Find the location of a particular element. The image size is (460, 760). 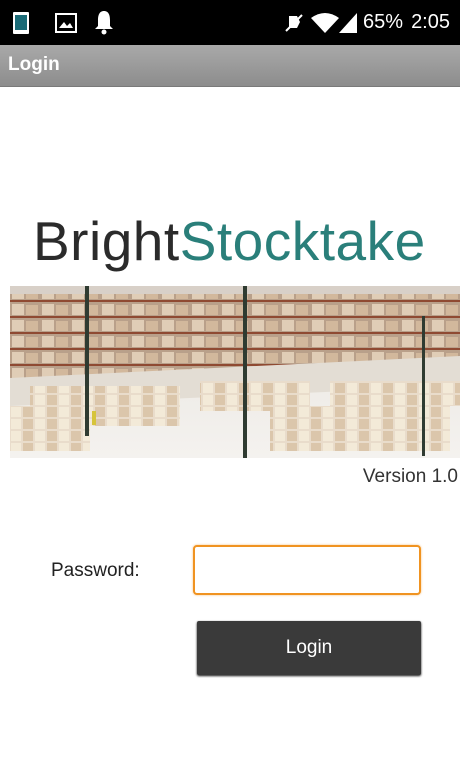

logo-part-stocktake: Stocktake is located at coordinates (302, 241).